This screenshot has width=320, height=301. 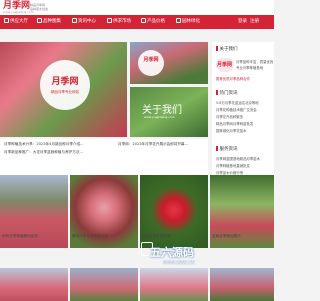 I want to click on heading-text: 服务资讯, so click(x=228, y=149).